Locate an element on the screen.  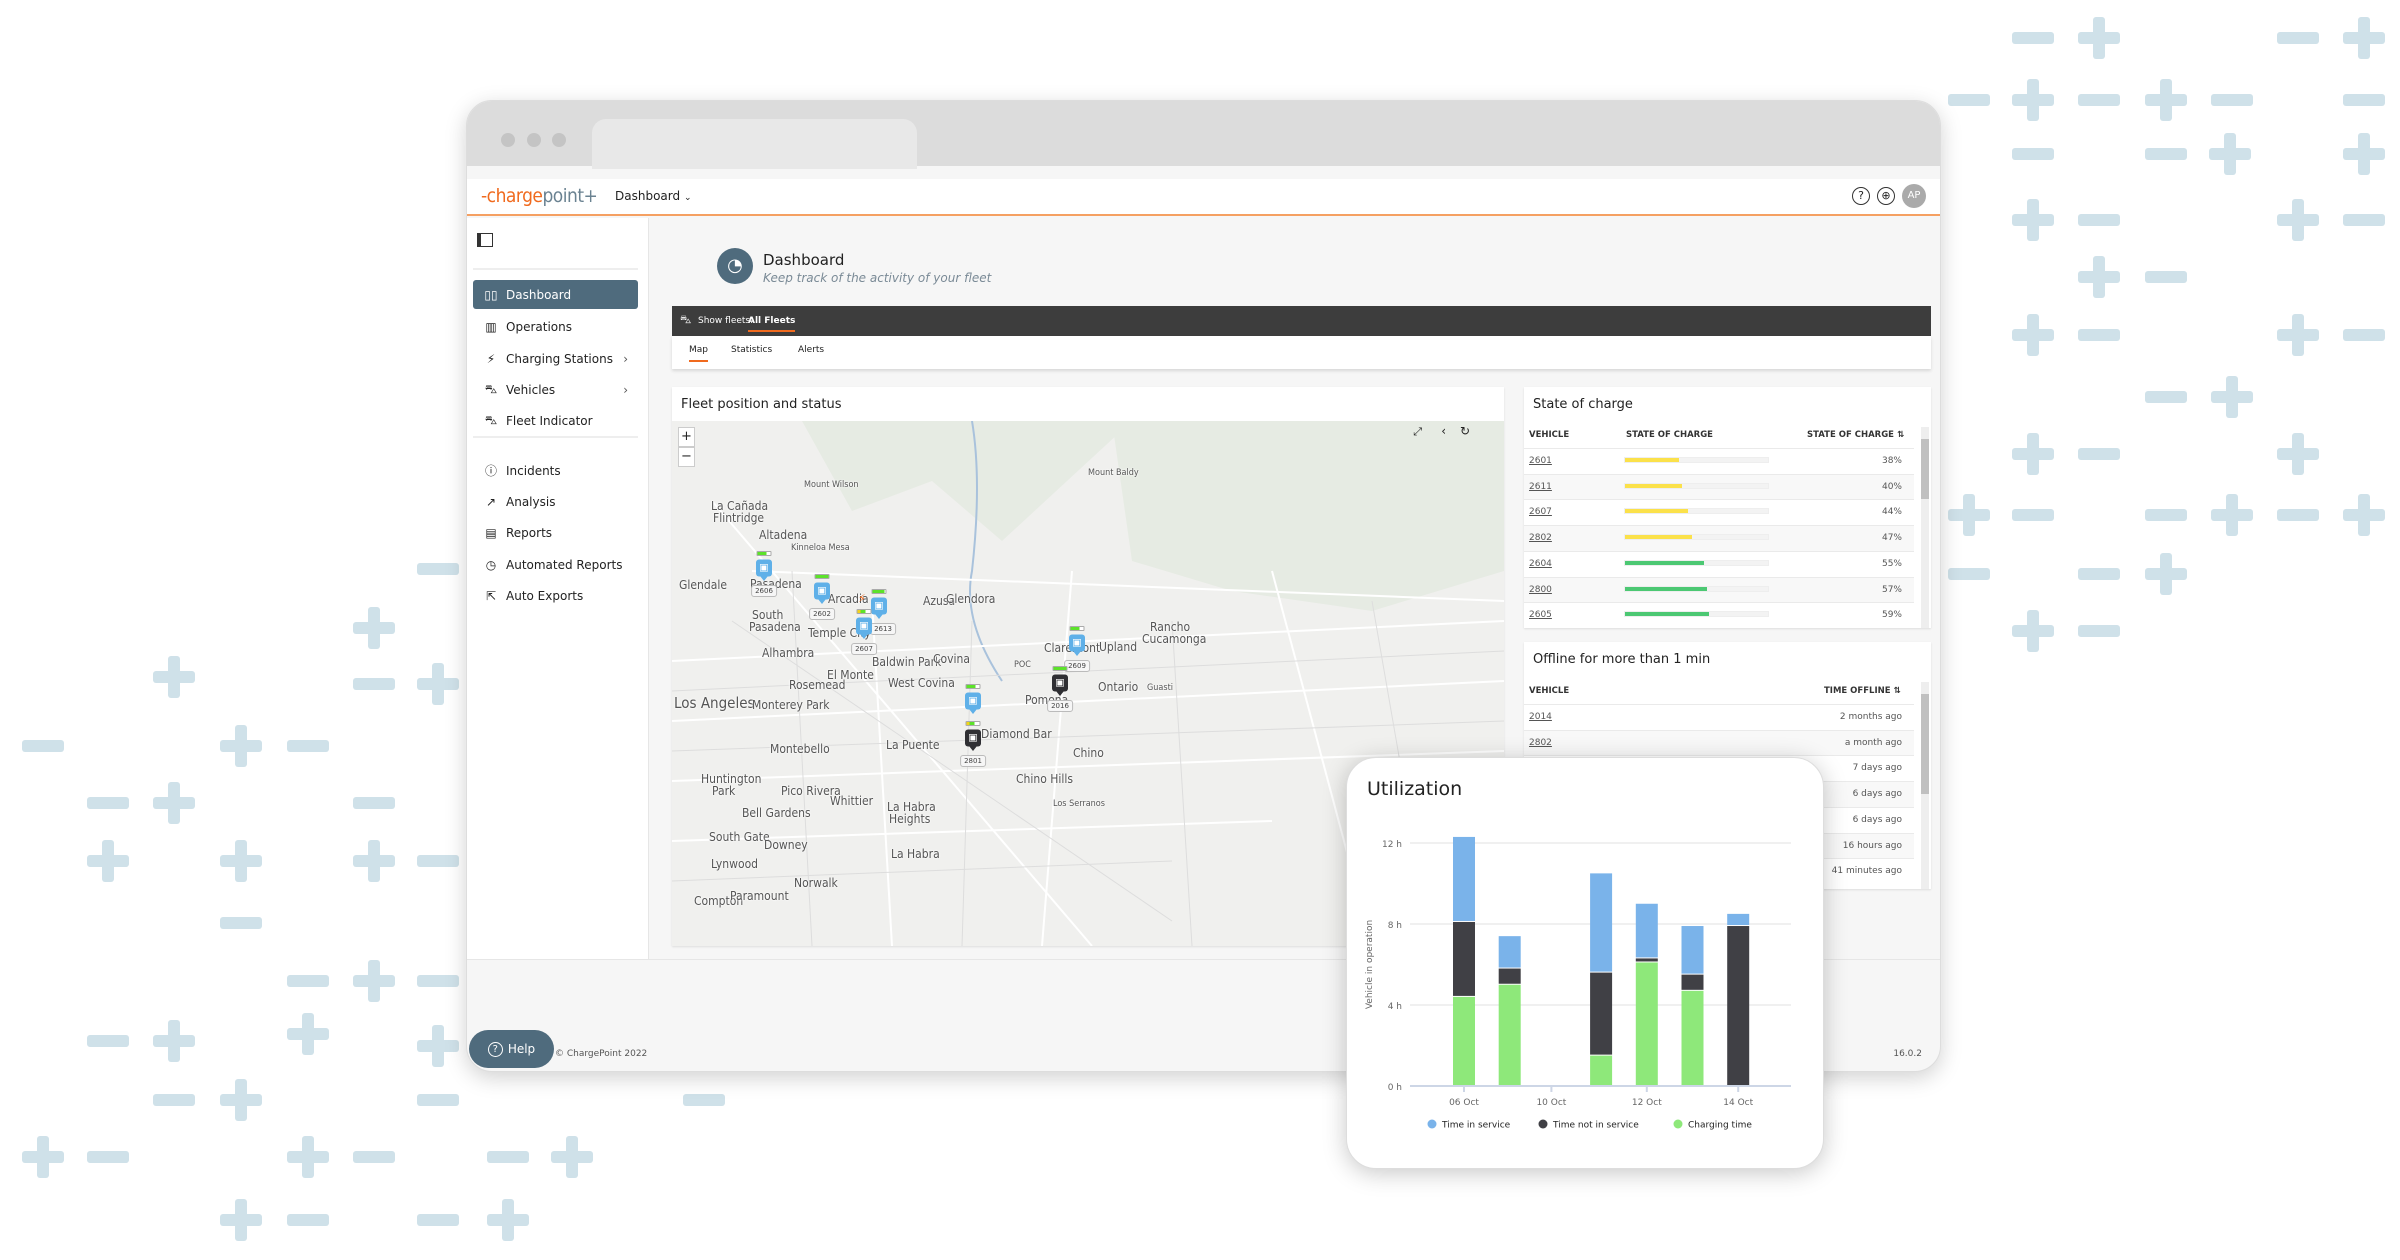
map-place-label: Flintridge is located at coordinates (739, 518).